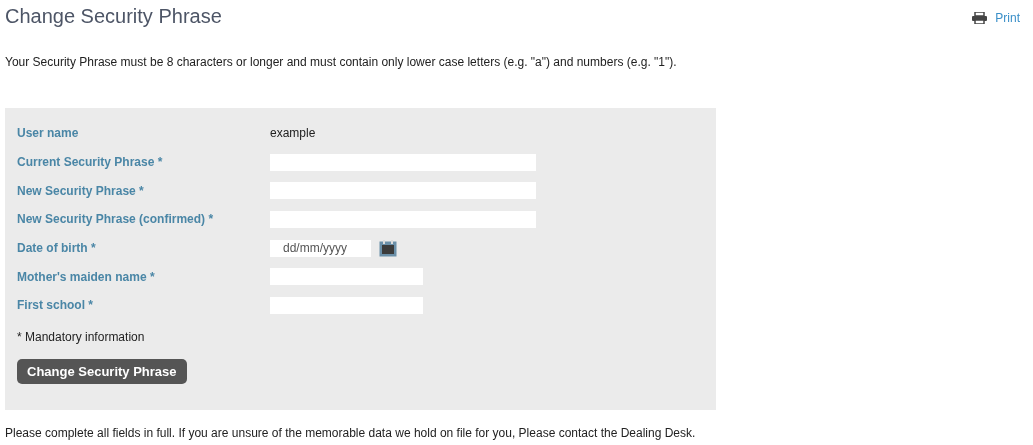 The width and height of the screenshot is (1033, 445). What do you see at coordinates (102, 371) in the screenshot?
I see `change-security-phrase-button: Change Security Phrase` at bounding box center [102, 371].